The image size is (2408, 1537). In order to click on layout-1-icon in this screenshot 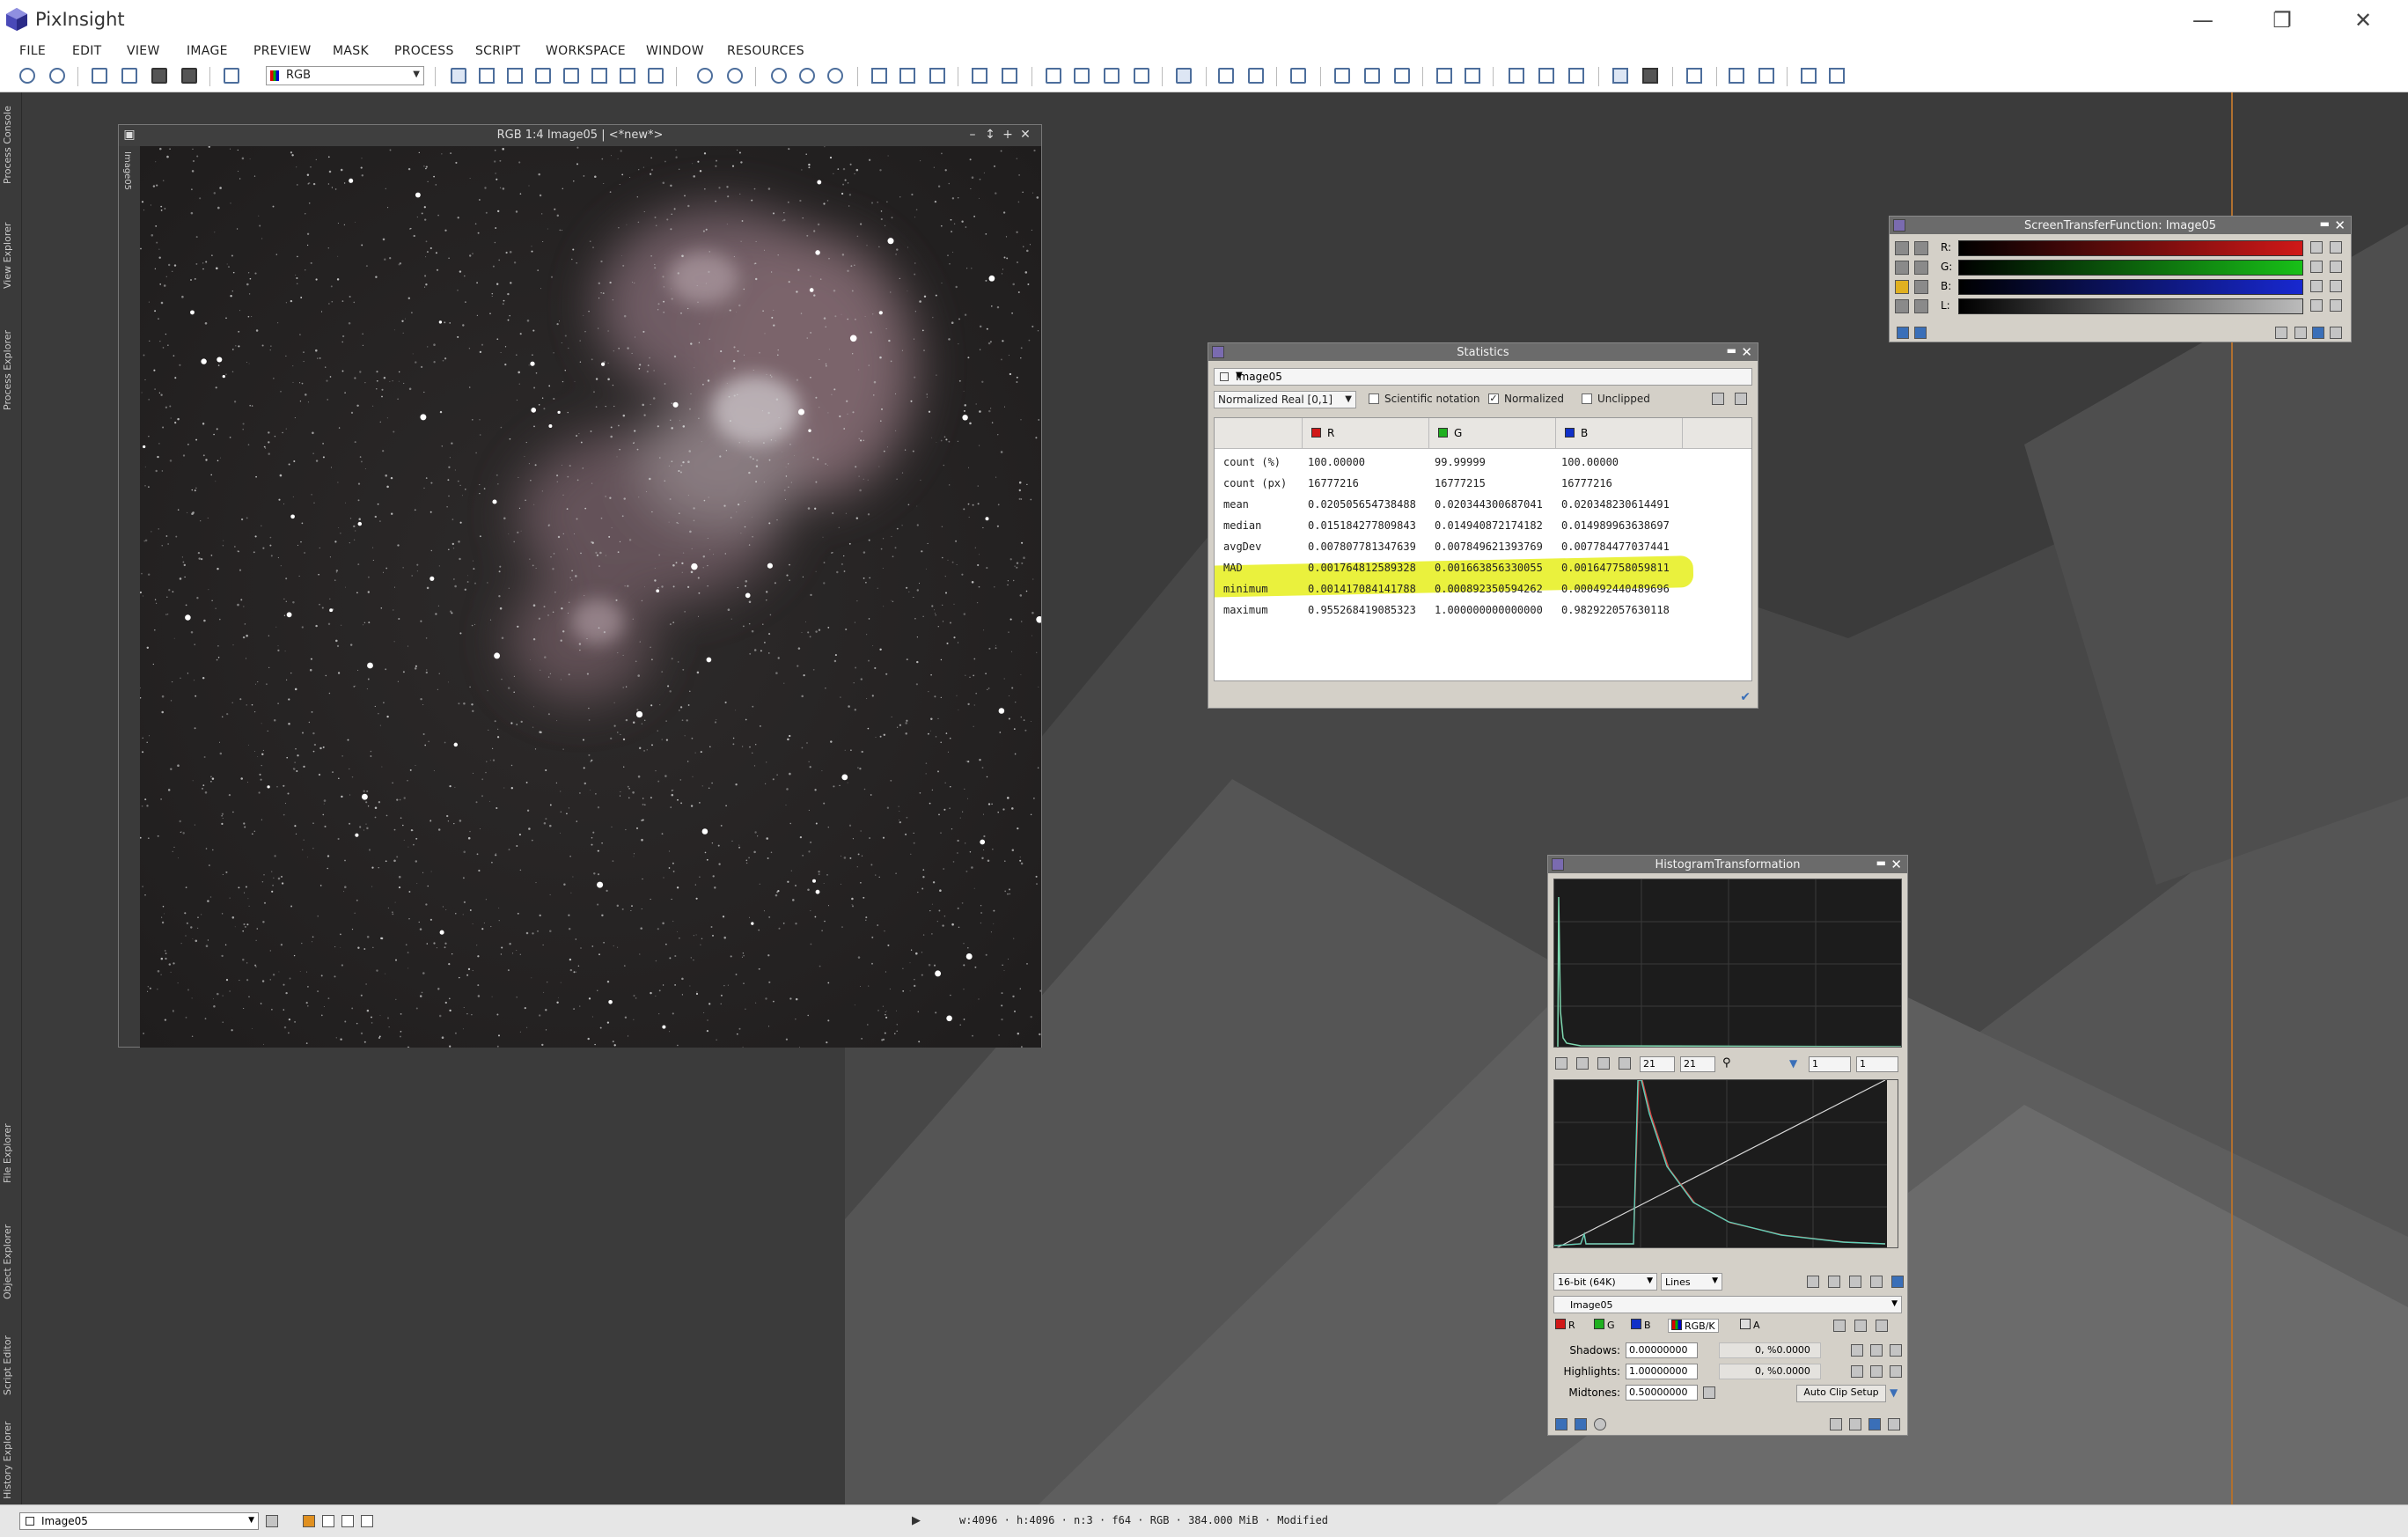, I will do `click(1444, 76)`.